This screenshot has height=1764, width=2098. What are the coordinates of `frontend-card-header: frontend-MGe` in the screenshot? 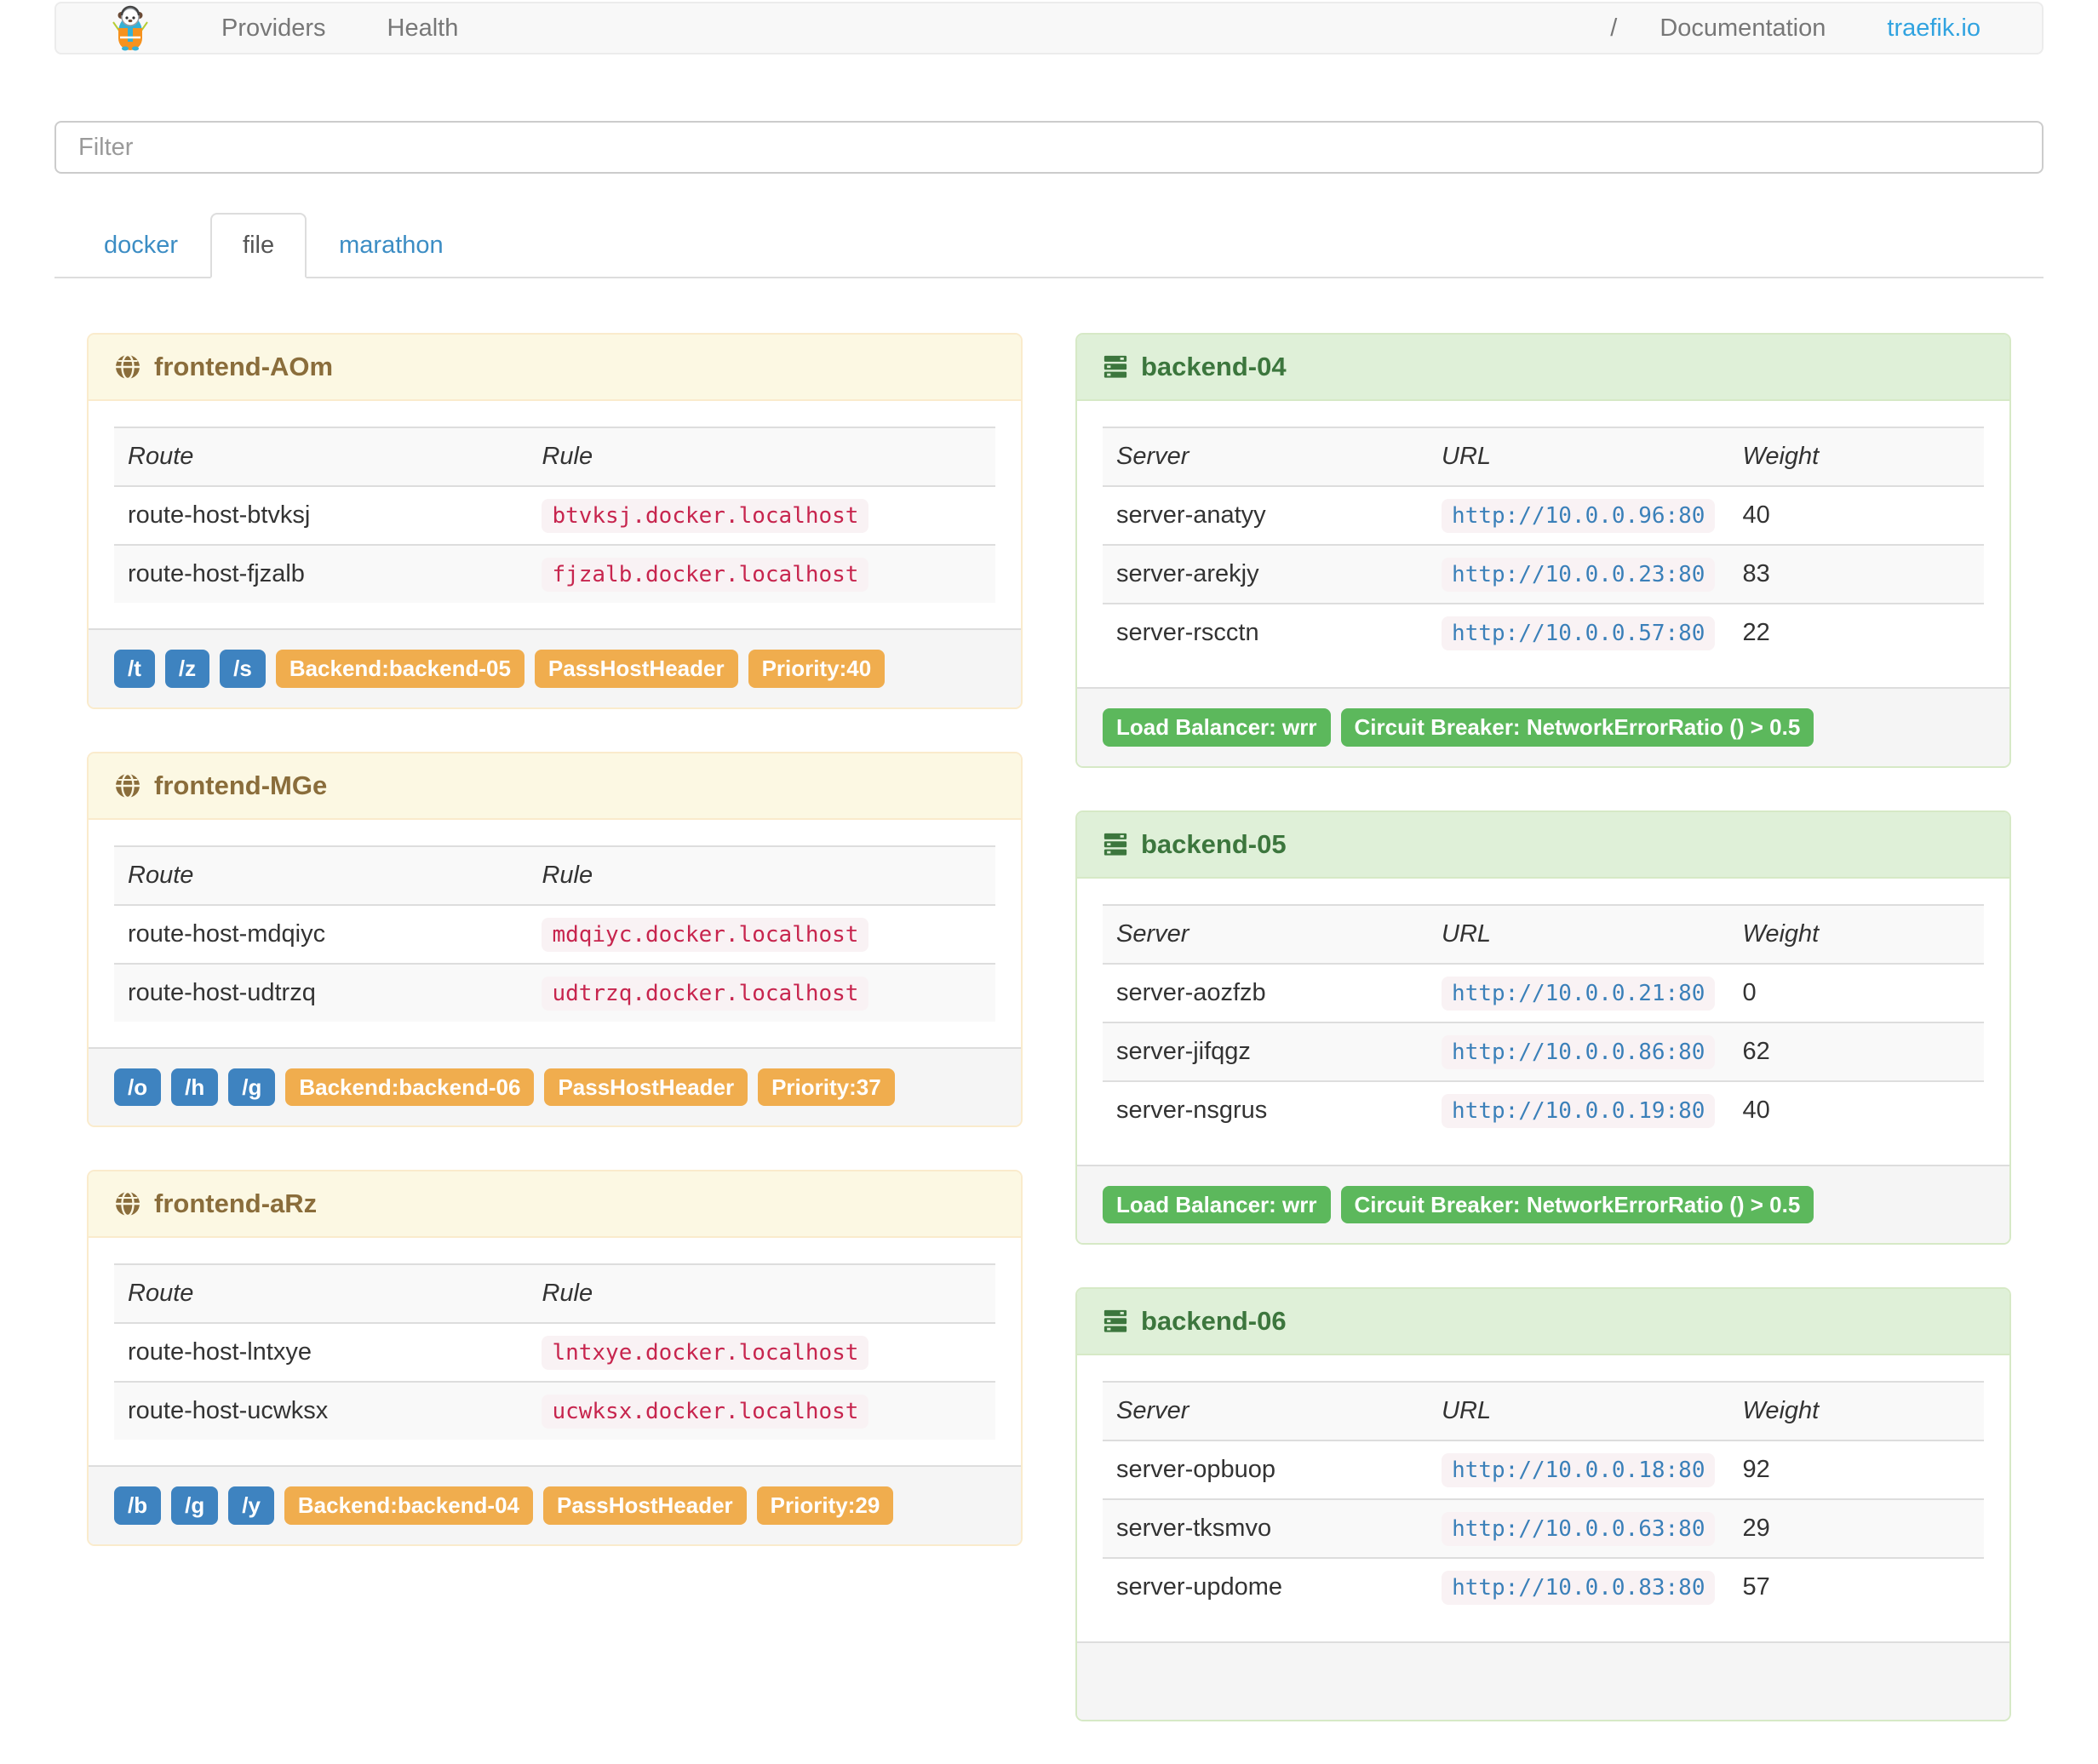 It's located at (555, 786).